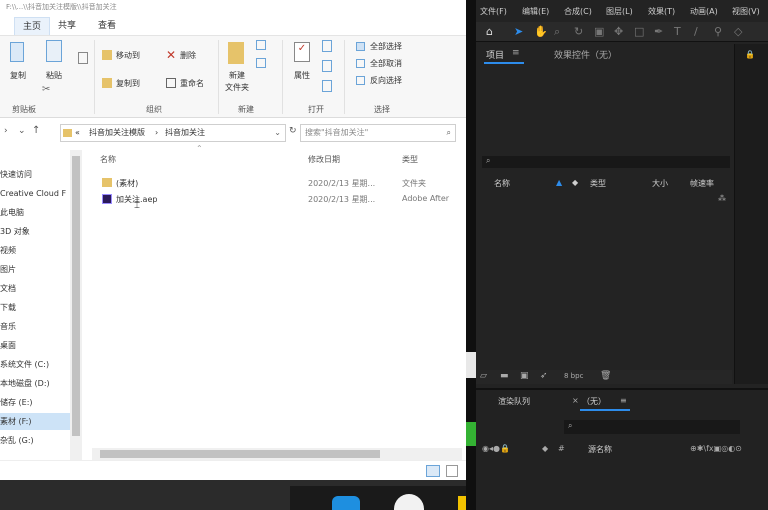 The image size is (768, 510). Describe the element at coordinates (658, 31) in the screenshot. I see `pen-tool-icon: ✒` at that location.